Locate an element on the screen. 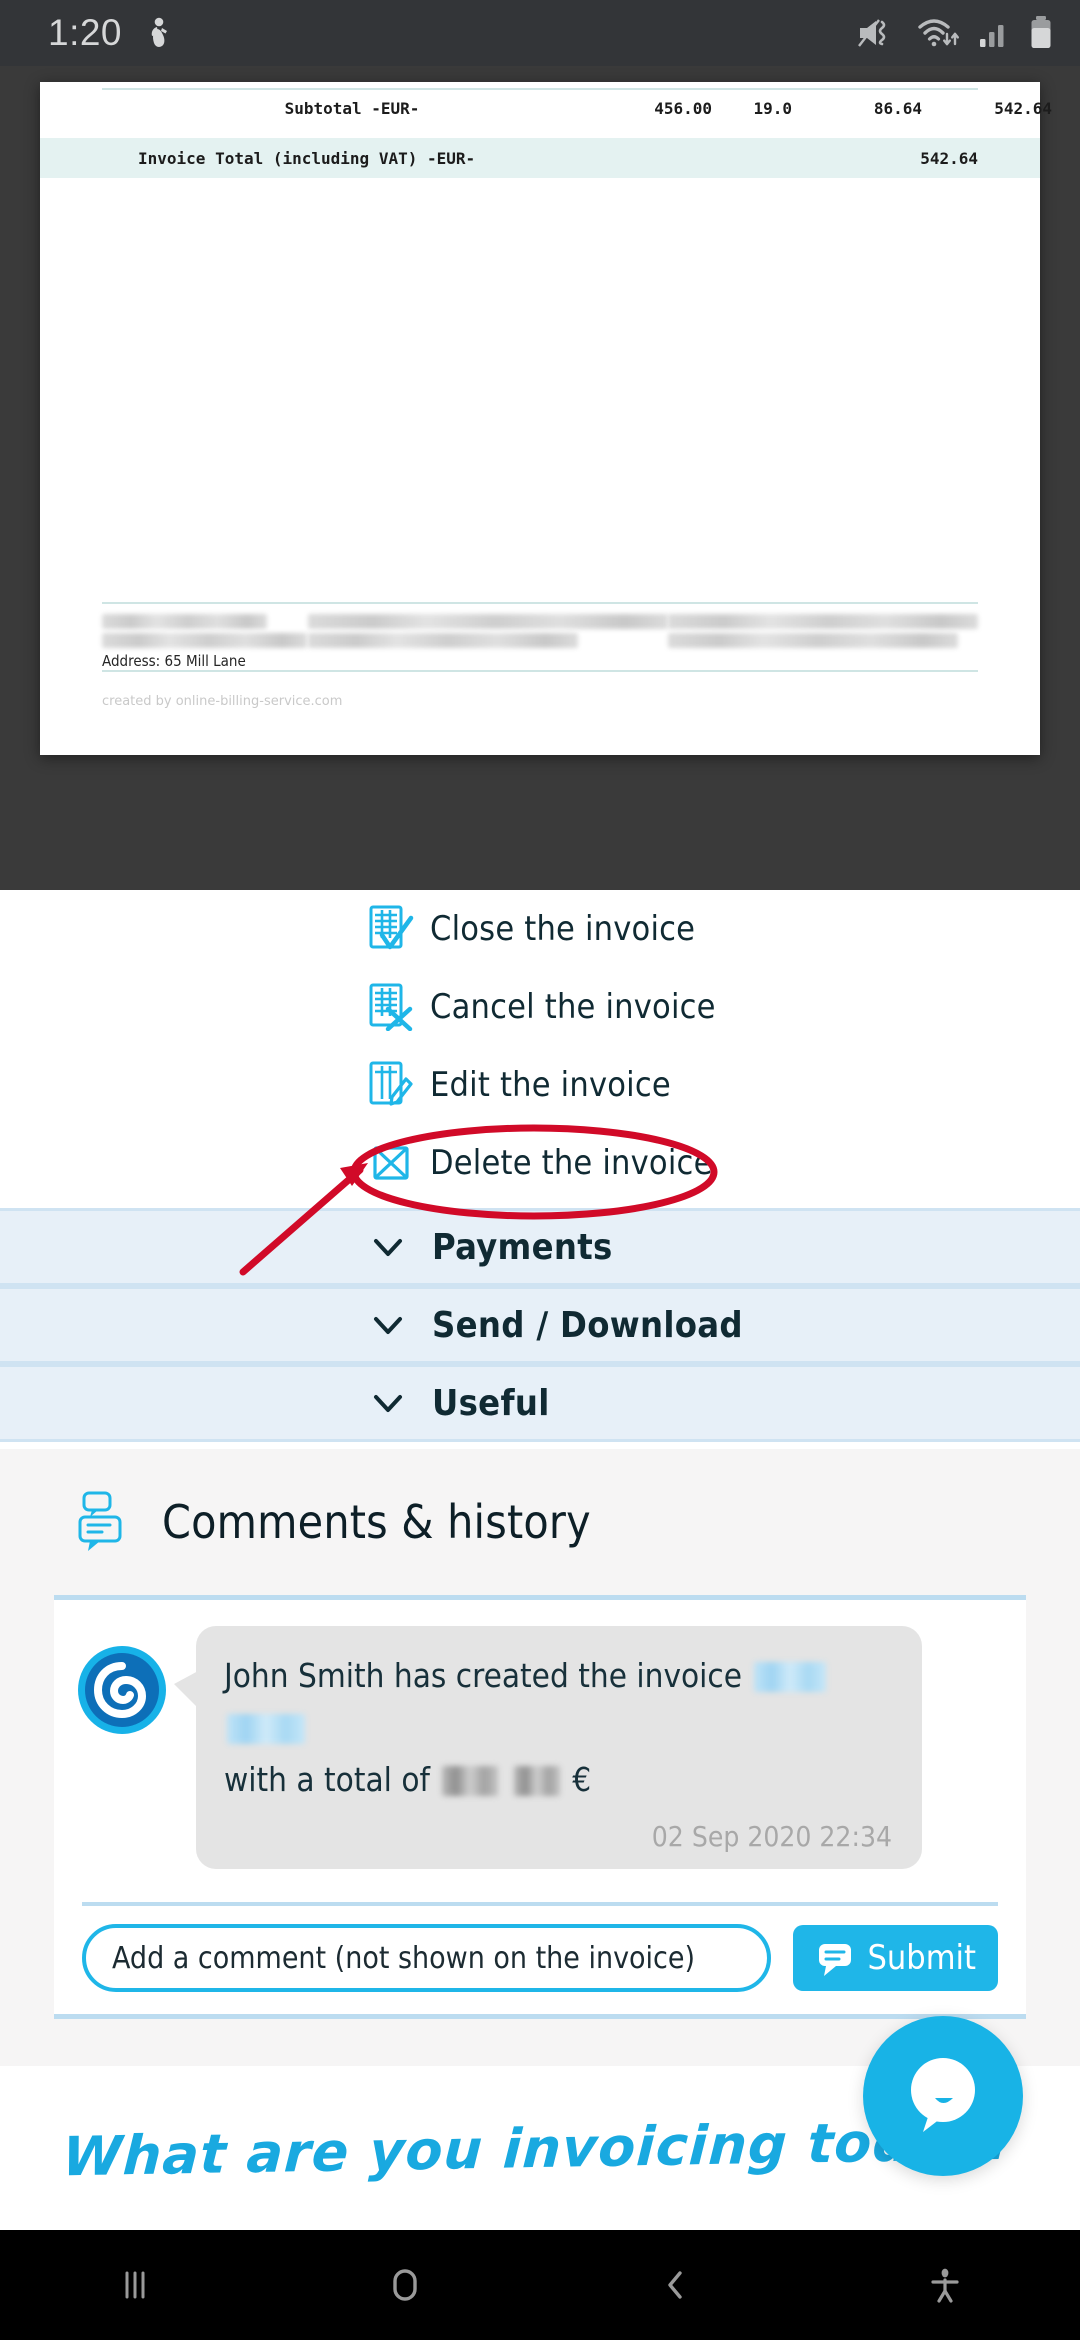  action-cancel-the-invoice: Cancel the invoice is located at coordinates (540, 1007).